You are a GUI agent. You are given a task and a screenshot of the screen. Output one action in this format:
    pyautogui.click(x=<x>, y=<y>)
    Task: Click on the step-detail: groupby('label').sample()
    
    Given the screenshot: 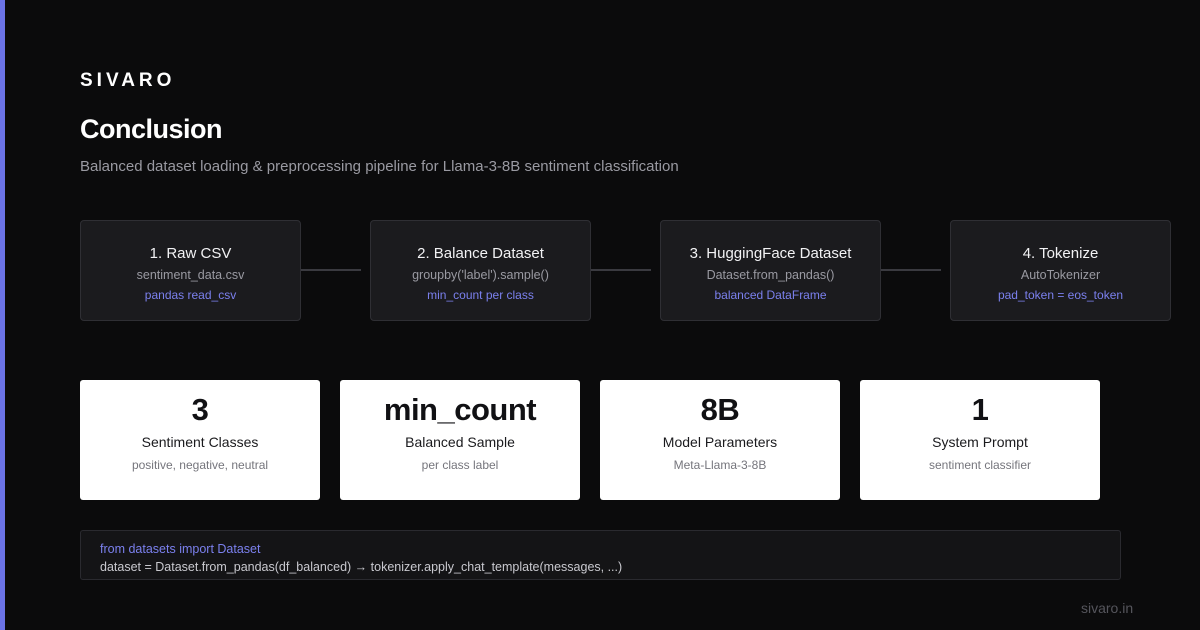 What is the action you would take?
    pyautogui.click(x=480, y=275)
    